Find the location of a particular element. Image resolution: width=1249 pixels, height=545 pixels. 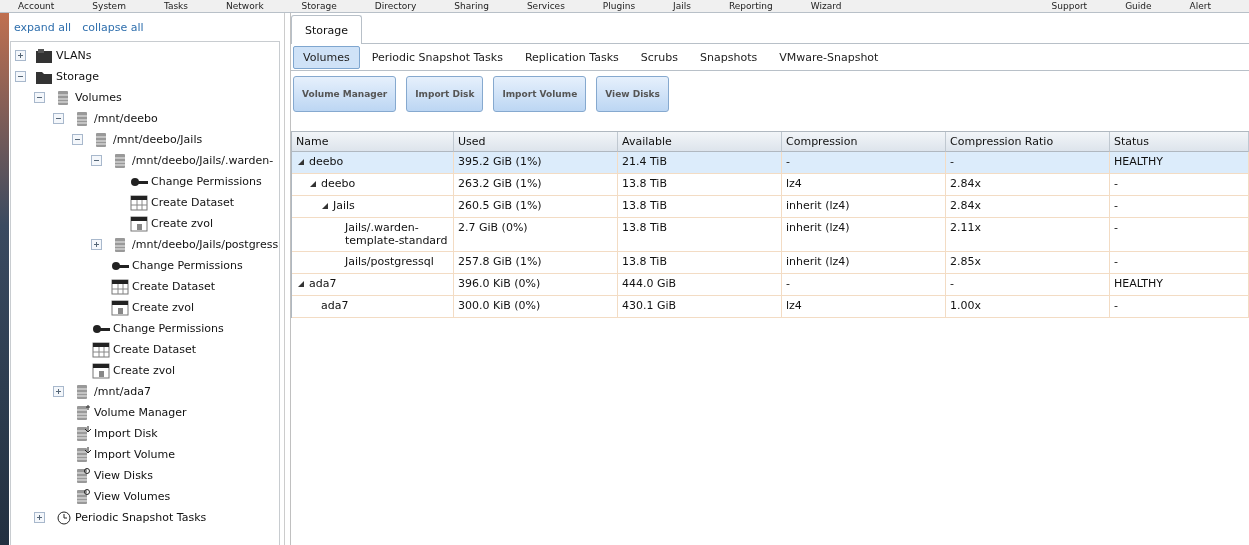

tree-item: /mnt/deebo/Jails is located at coordinates (158, 139).